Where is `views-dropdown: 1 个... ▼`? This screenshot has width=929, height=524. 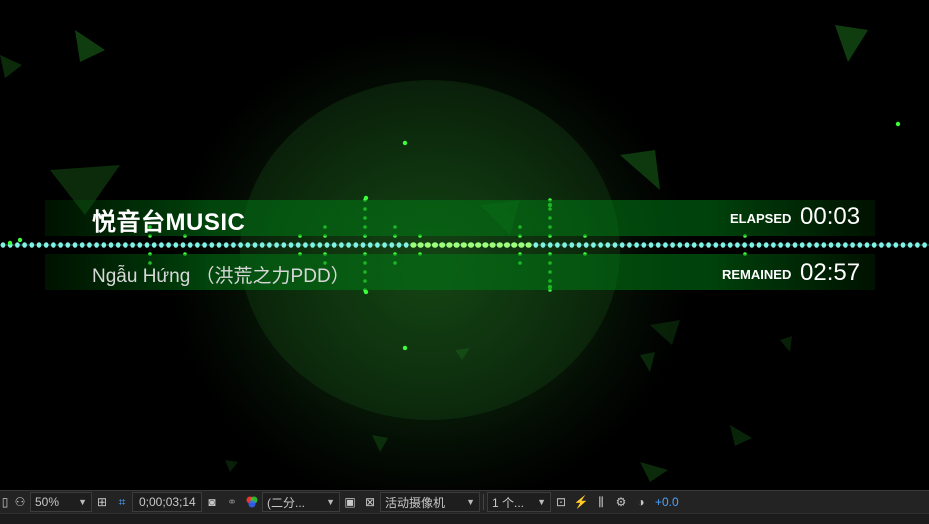
views-dropdown: 1 个... ▼ is located at coordinates (519, 502).